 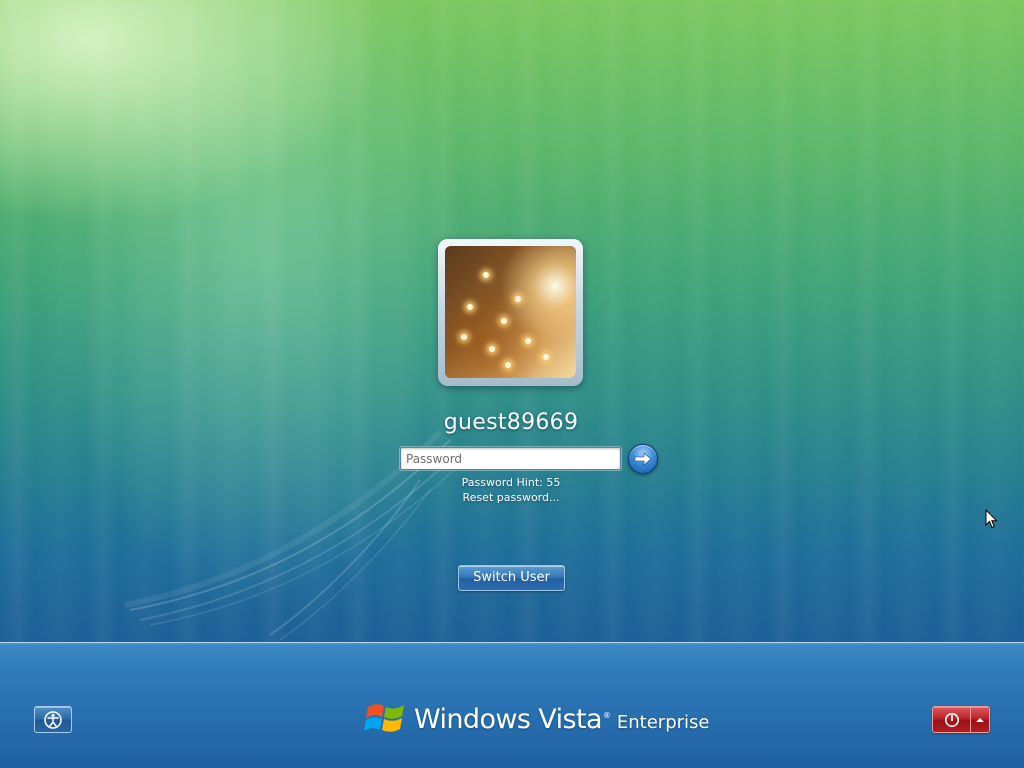 I want to click on arrow-right-icon, so click(x=643, y=459).